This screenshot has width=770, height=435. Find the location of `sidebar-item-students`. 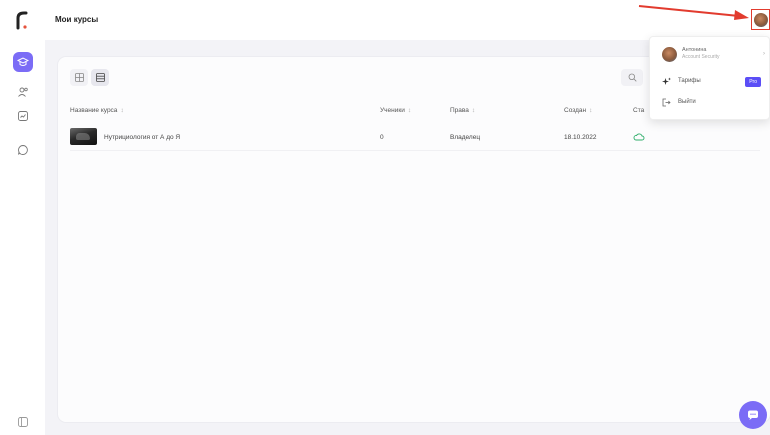

sidebar-item-students is located at coordinates (23, 92).